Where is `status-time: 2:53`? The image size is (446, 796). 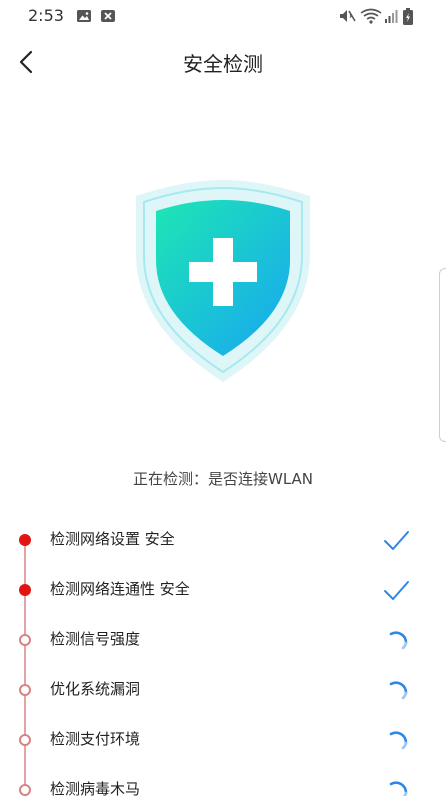 status-time: 2:53 is located at coordinates (46, 15).